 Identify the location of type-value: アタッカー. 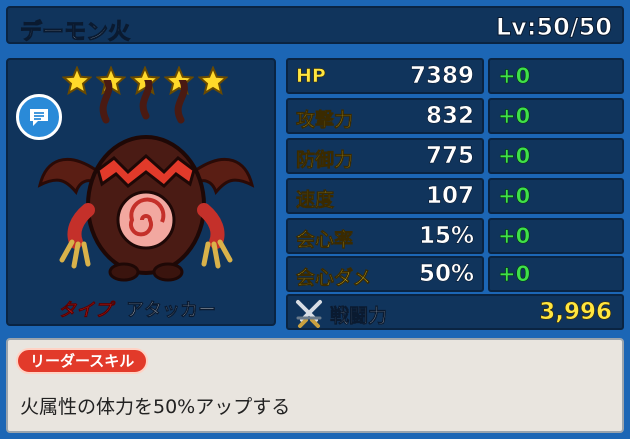
(171, 311).